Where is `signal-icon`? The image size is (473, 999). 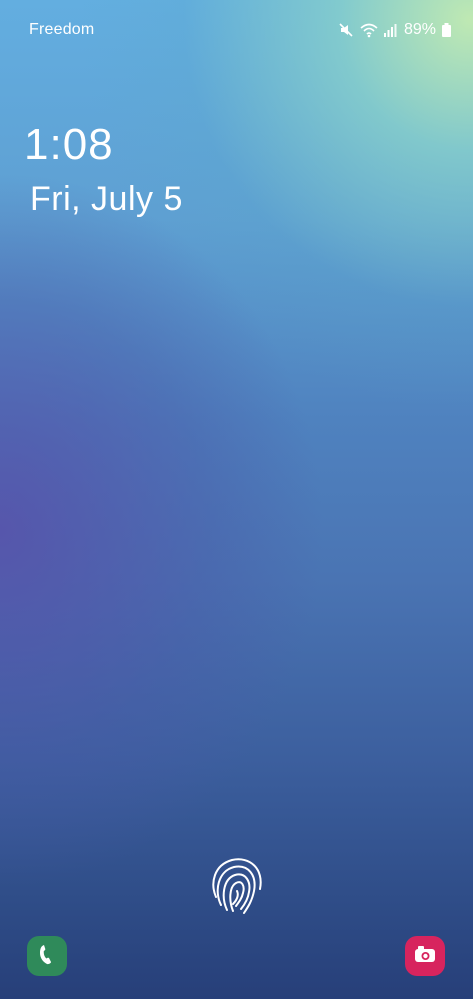 signal-icon is located at coordinates (390, 30).